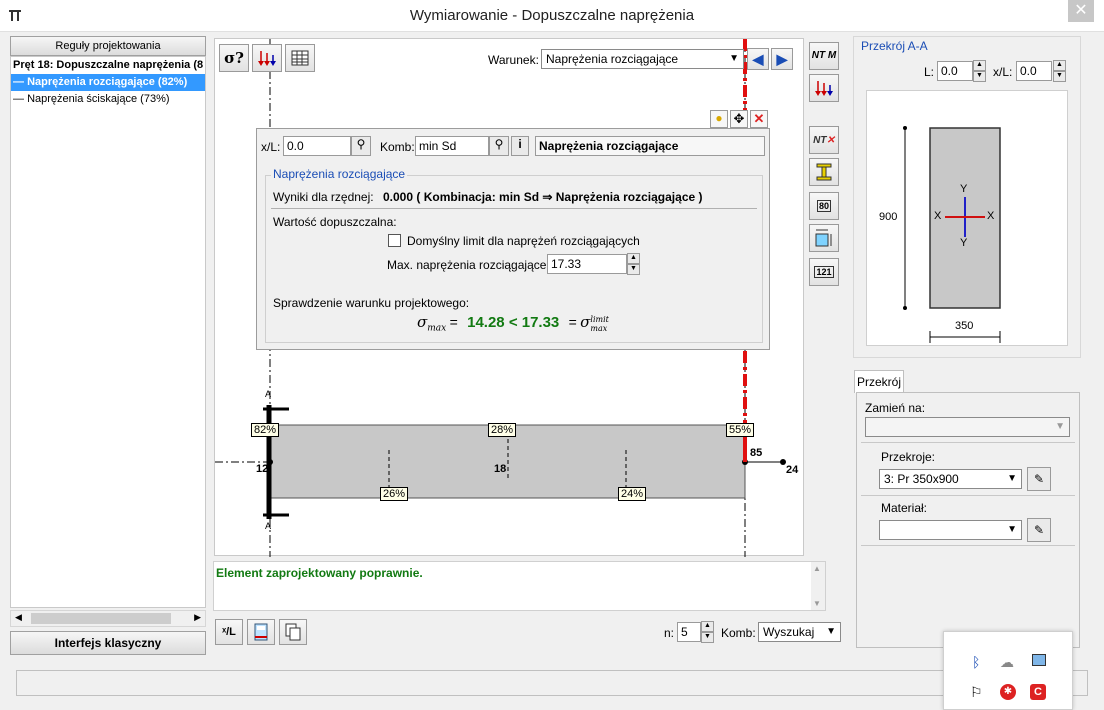 This screenshot has height=710, width=1104. I want to click on width-dimension: 350, so click(964, 326).